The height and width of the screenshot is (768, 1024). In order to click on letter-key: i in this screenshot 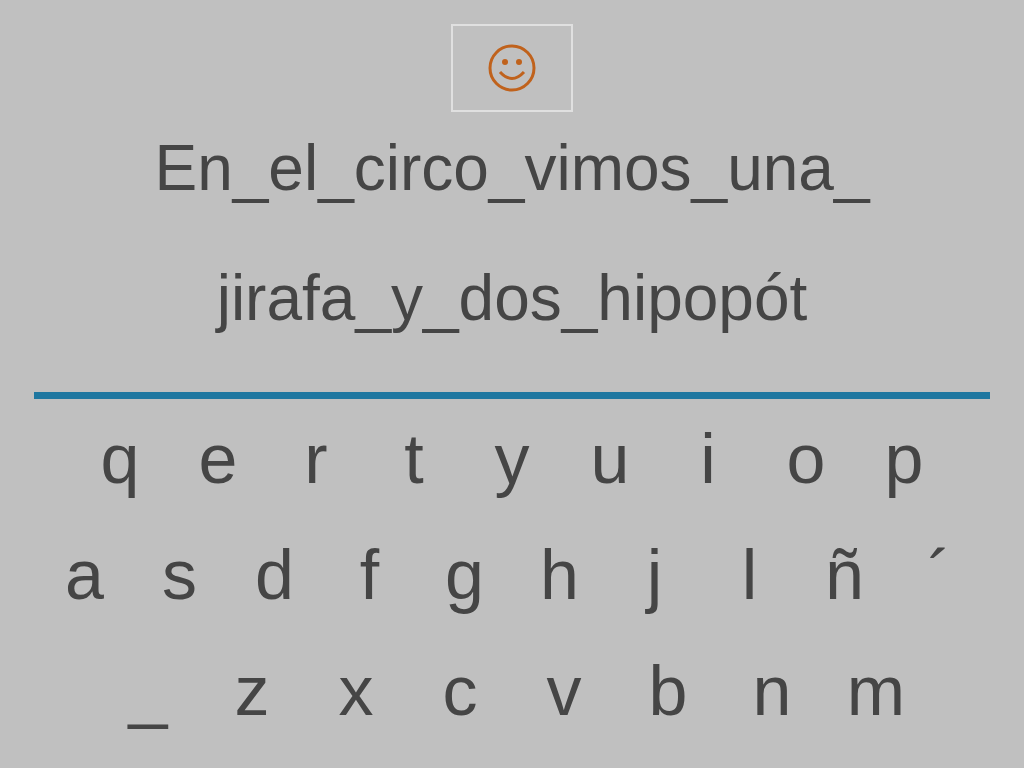, I will do `click(708, 459)`.